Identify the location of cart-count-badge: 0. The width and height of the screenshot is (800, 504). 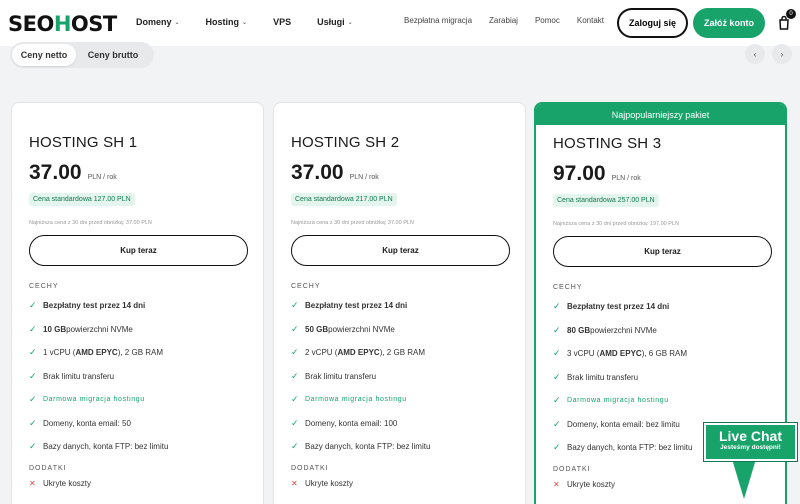
(791, 14).